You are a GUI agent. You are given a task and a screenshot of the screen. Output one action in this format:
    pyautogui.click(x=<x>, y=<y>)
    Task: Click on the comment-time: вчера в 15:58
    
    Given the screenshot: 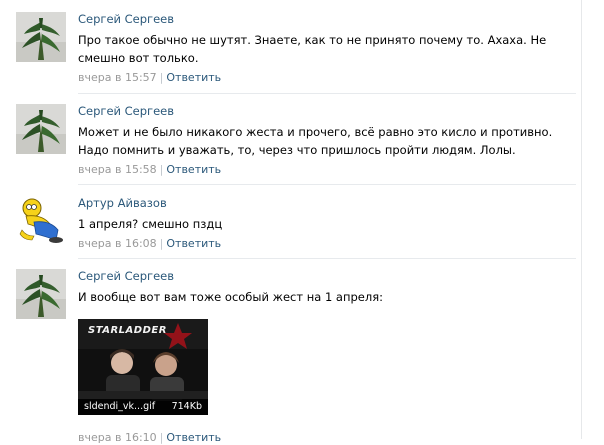 What is the action you would take?
    pyautogui.click(x=117, y=169)
    